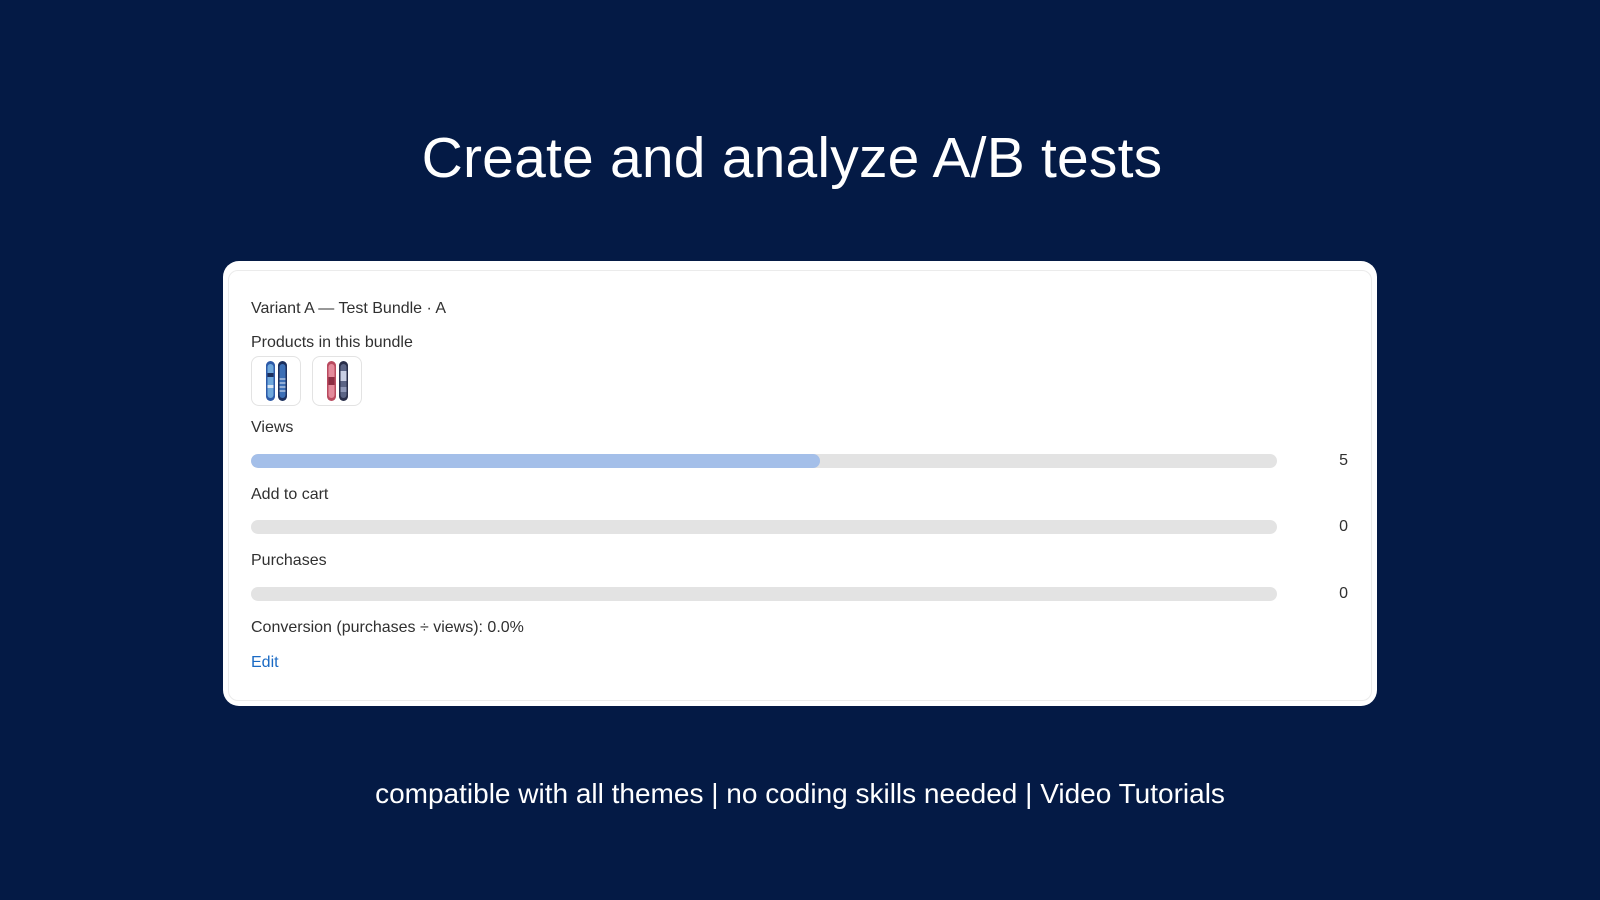 This screenshot has width=1600, height=900. What do you see at coordinates (290, 494) in the screenshot?
I see `add-to-cart-label: Add to cart` at bounding box center [290, 494].